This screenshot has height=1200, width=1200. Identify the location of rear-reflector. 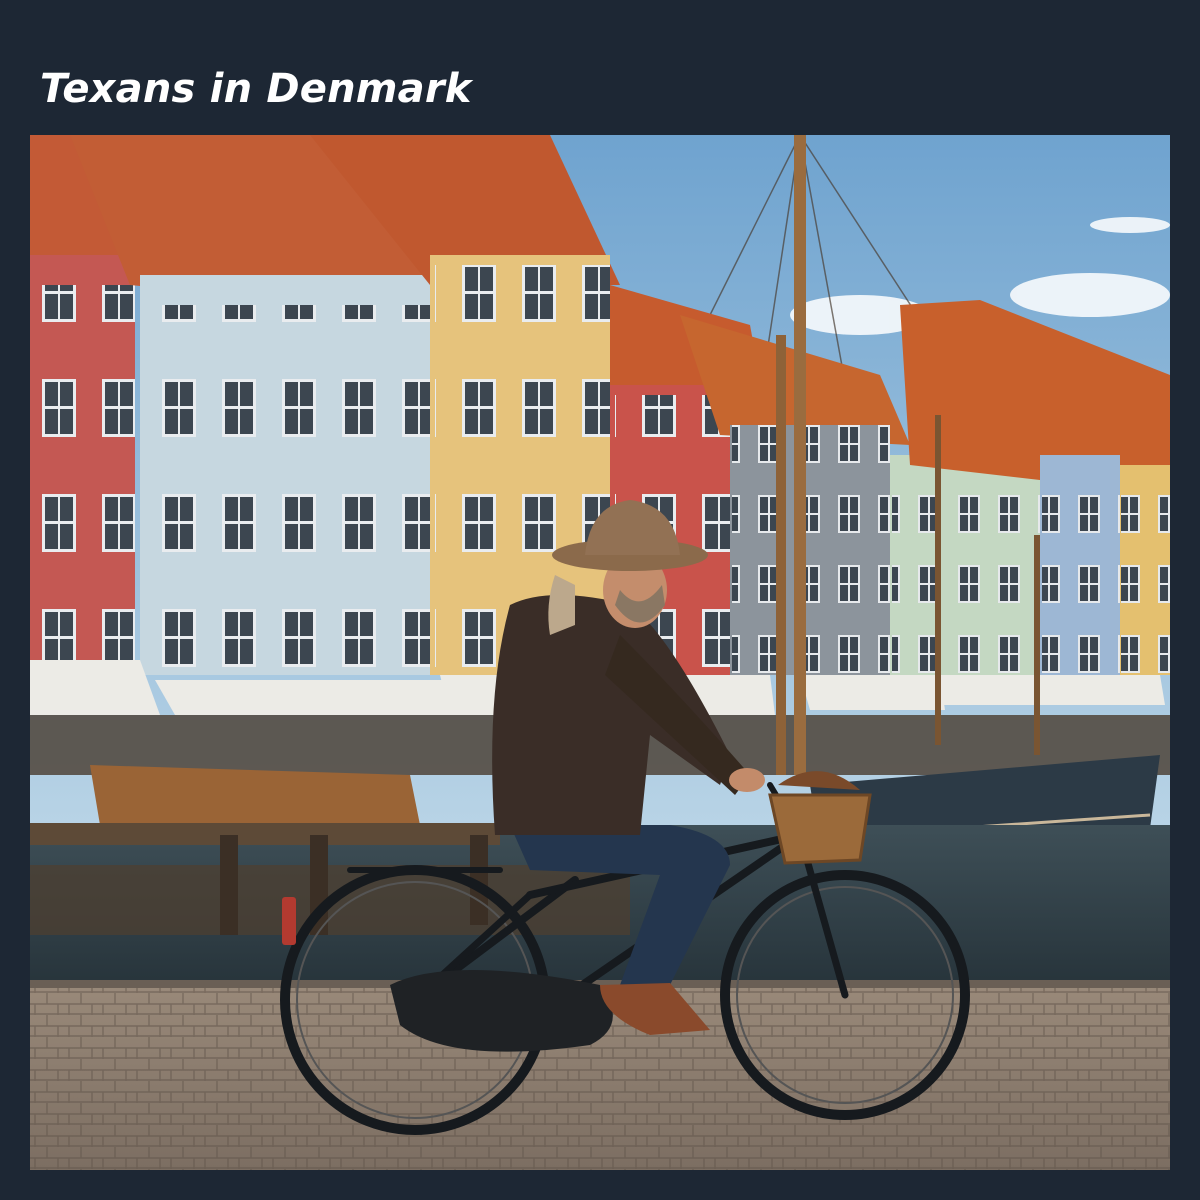
(289, 921).